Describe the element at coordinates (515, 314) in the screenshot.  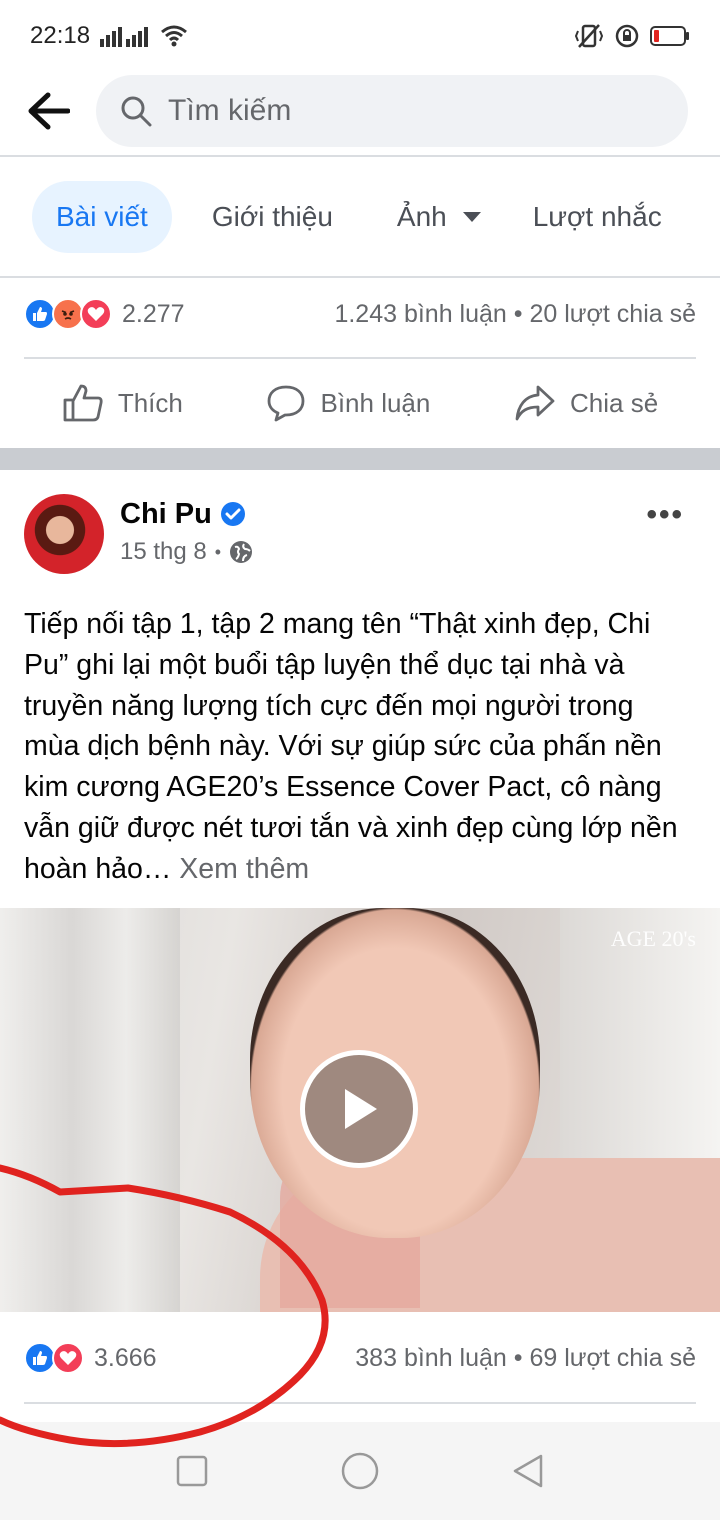
I see `prev-post-stats: 1.243 bình luận • 20 lượt chia sẻ` at that location.